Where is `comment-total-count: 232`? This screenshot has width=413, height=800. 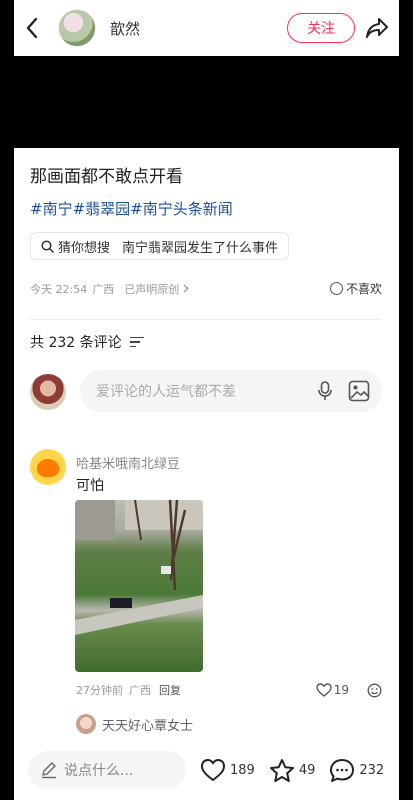 comment-total-count: 232 is located at coordinates (372, 770).